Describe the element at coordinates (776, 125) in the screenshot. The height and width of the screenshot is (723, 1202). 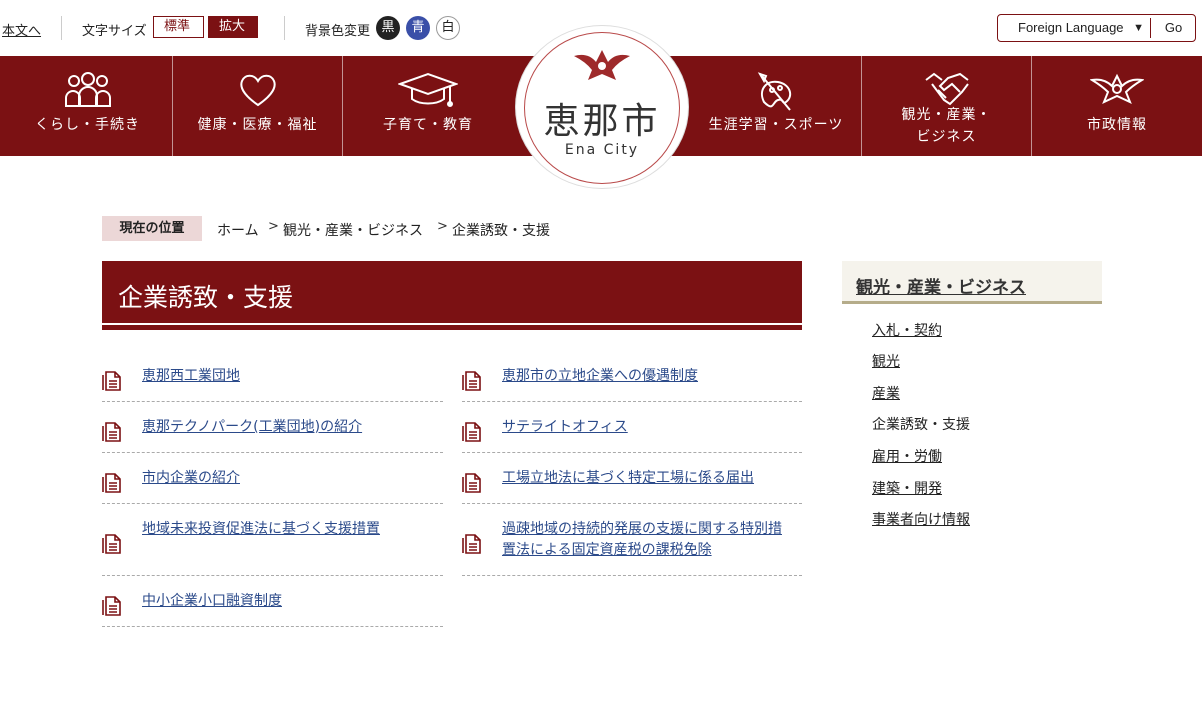
I see `nav-item-label: 生涯学習・スポーツ` at that location.